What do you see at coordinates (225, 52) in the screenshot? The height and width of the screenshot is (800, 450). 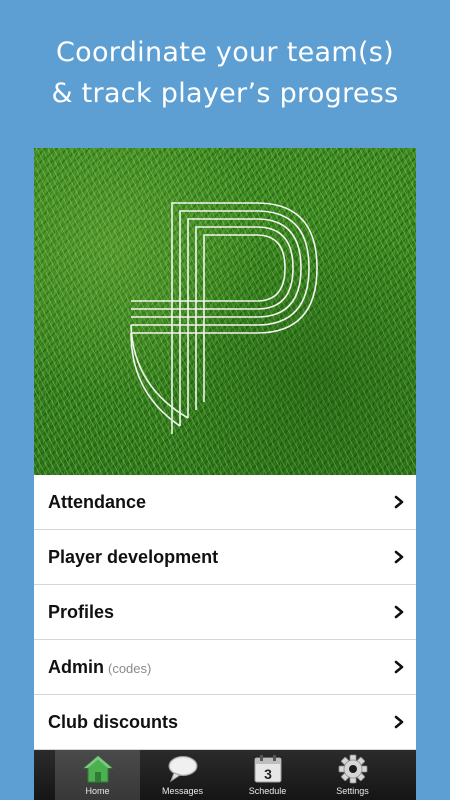 I see `headline-line-1: Coordinate your team(s)` at bounding box center [225, 52].